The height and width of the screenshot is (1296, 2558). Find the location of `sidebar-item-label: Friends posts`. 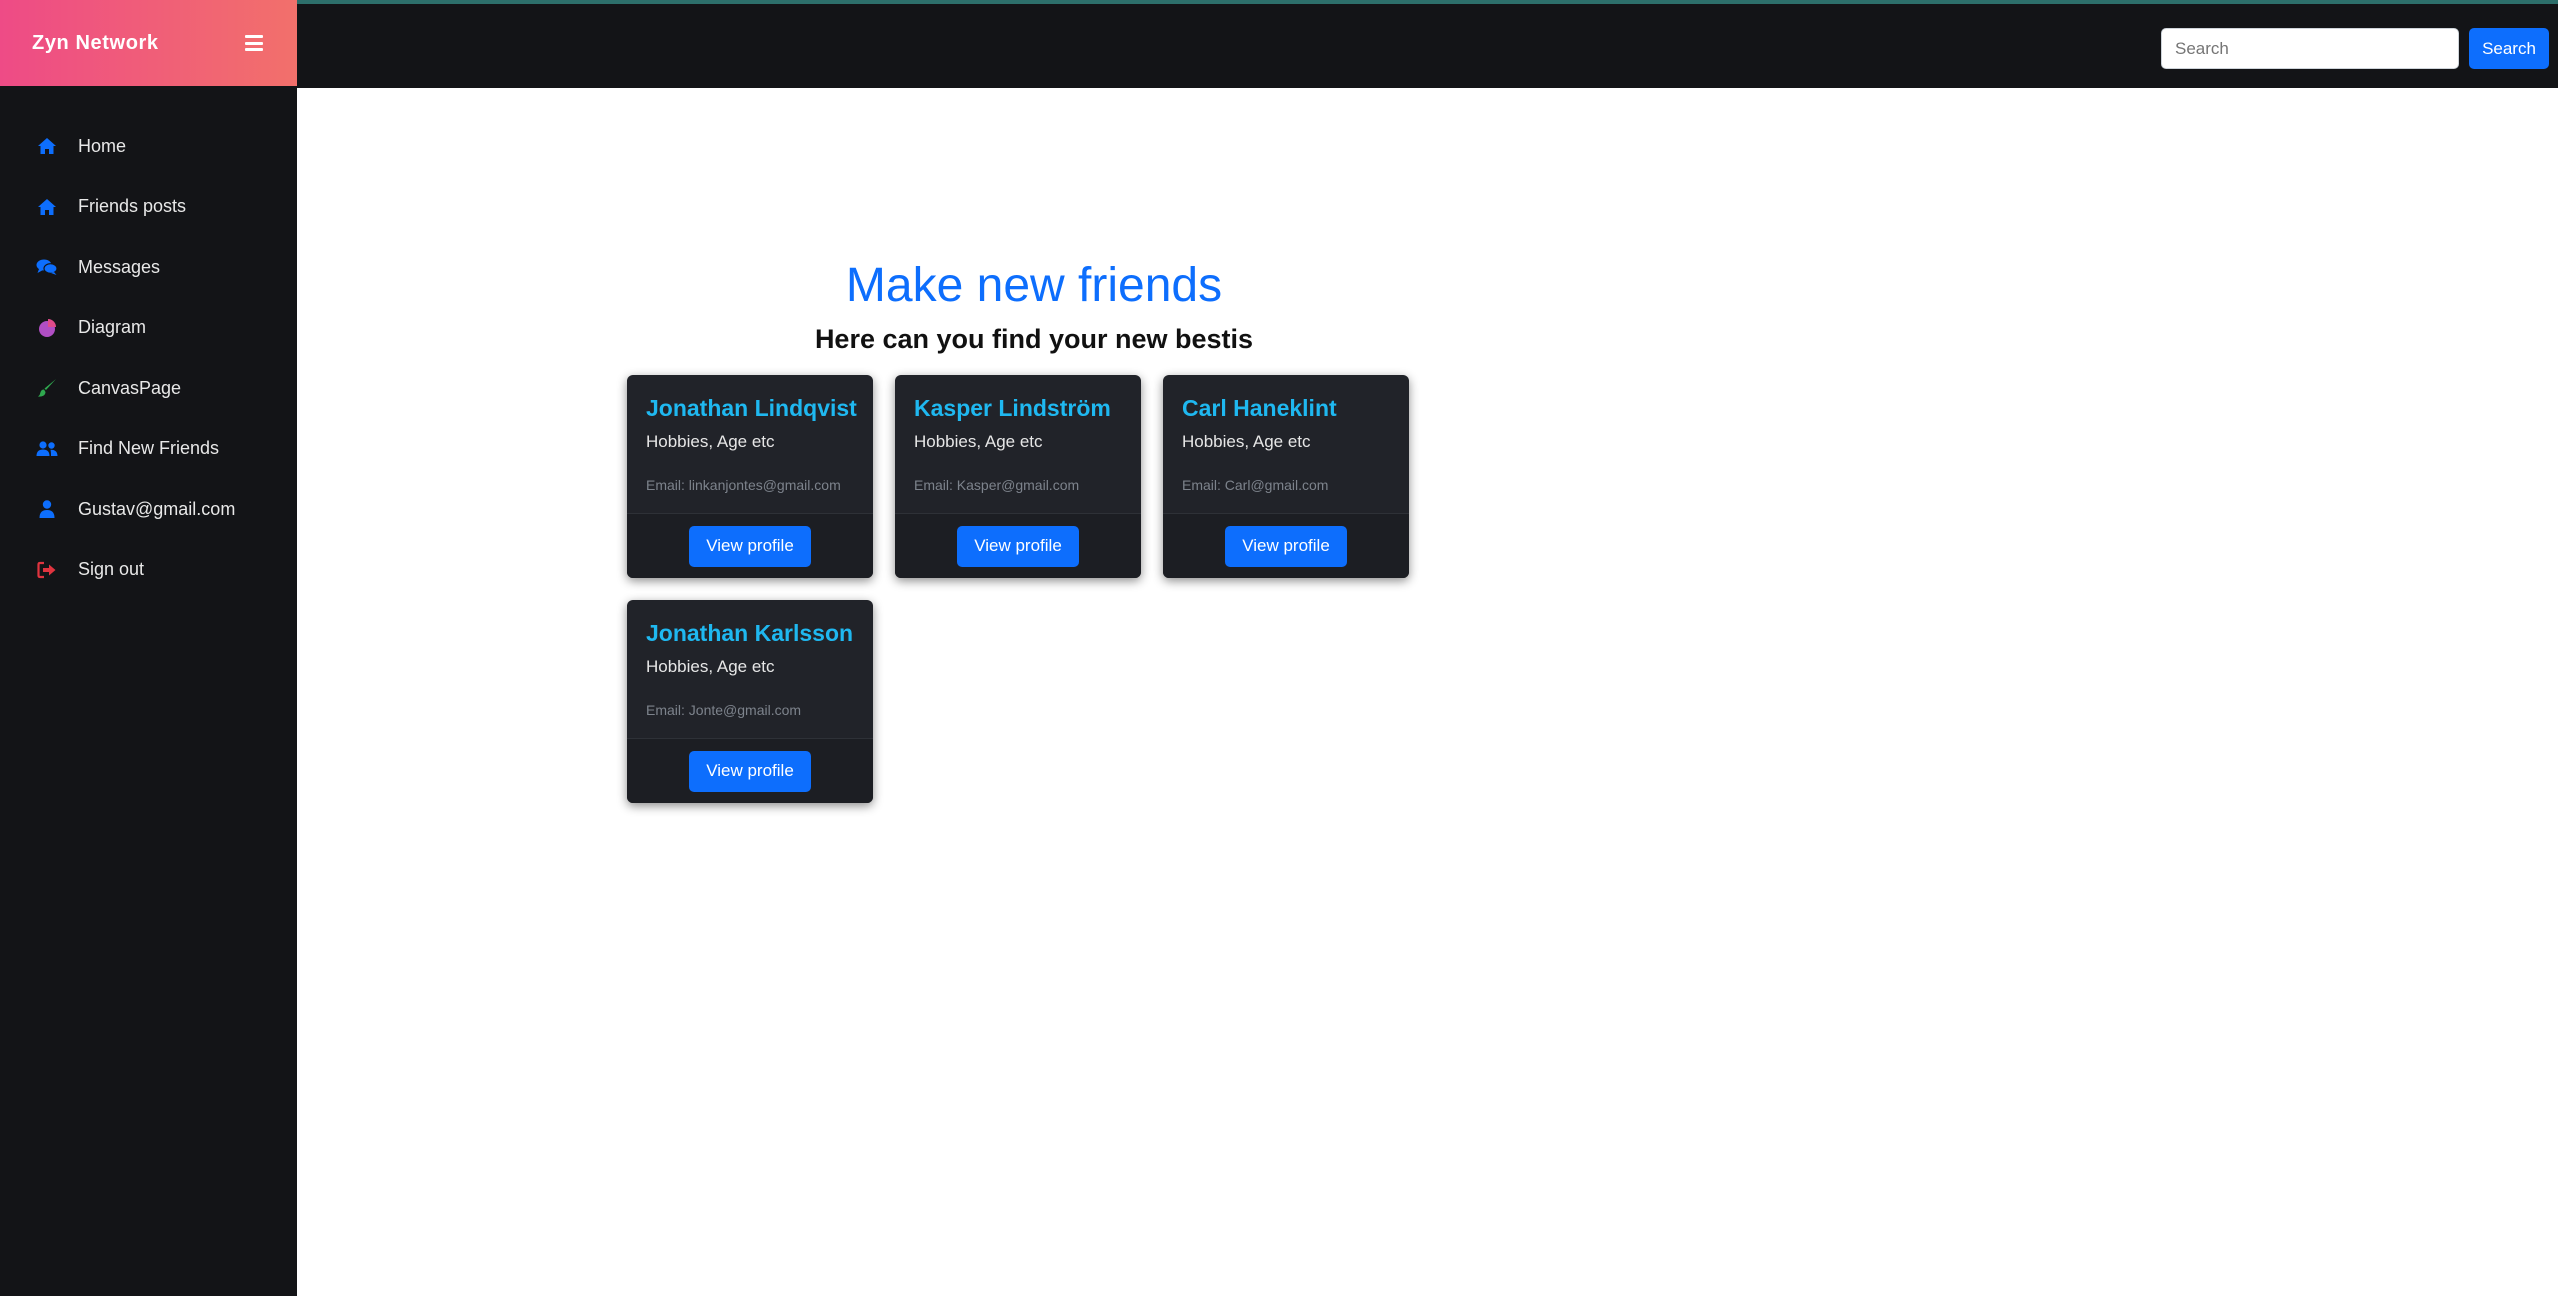

sidebar-item-label: Friends posts is located at coordinates (132, 206).